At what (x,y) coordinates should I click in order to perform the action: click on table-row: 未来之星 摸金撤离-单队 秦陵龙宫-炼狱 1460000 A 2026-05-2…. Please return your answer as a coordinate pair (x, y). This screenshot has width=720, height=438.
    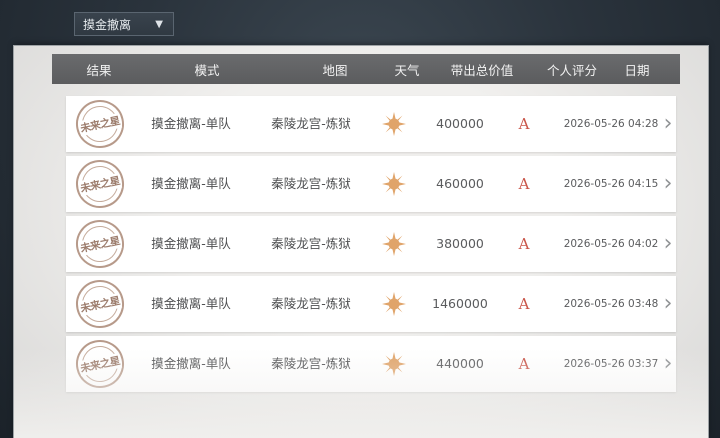
    Looking at the image, I should click on (372, 304).